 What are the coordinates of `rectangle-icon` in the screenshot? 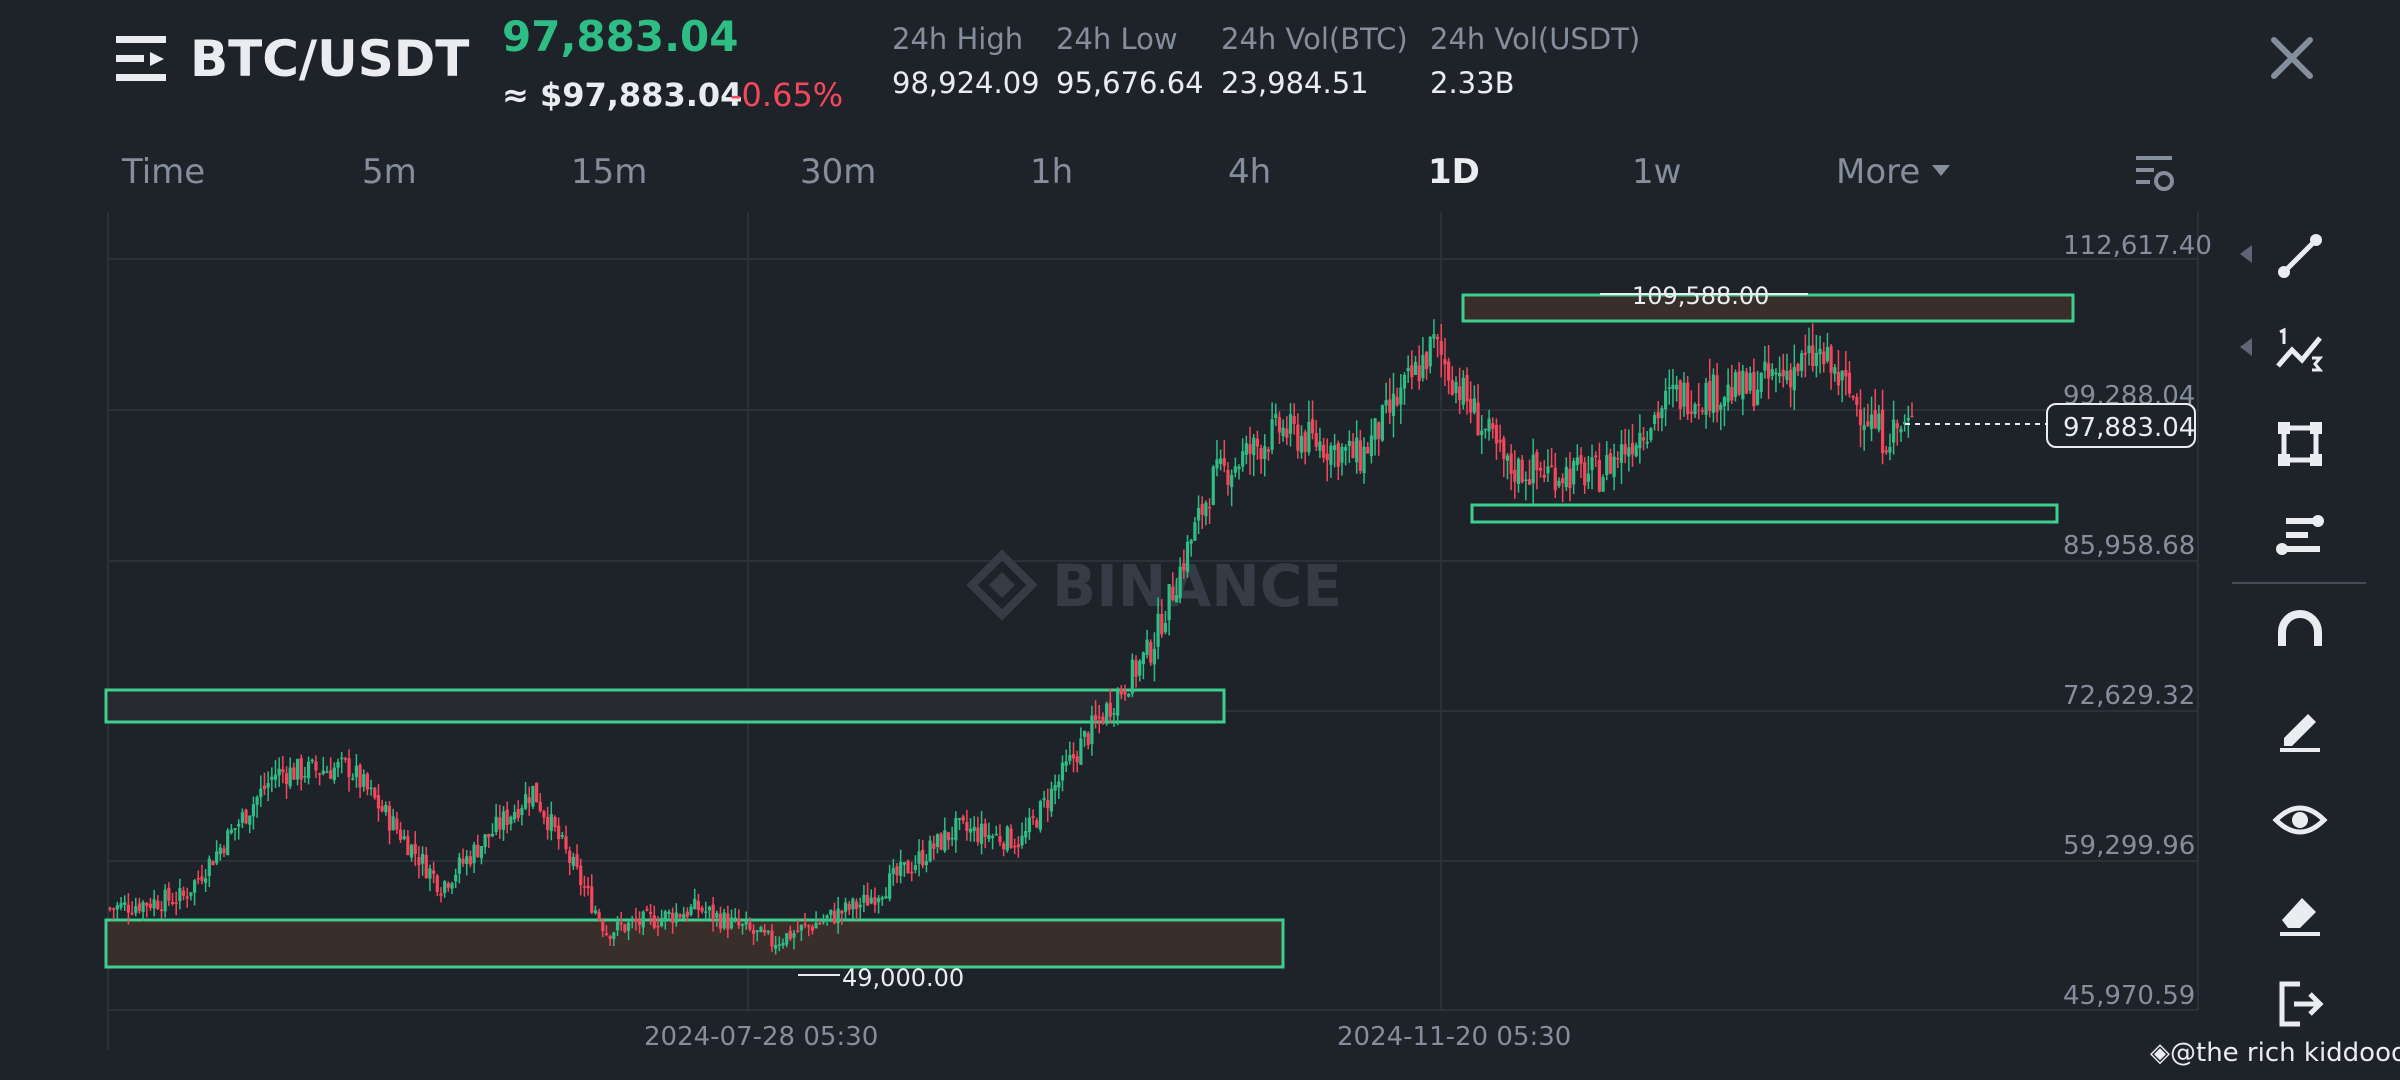 It's located at (2300, 444).